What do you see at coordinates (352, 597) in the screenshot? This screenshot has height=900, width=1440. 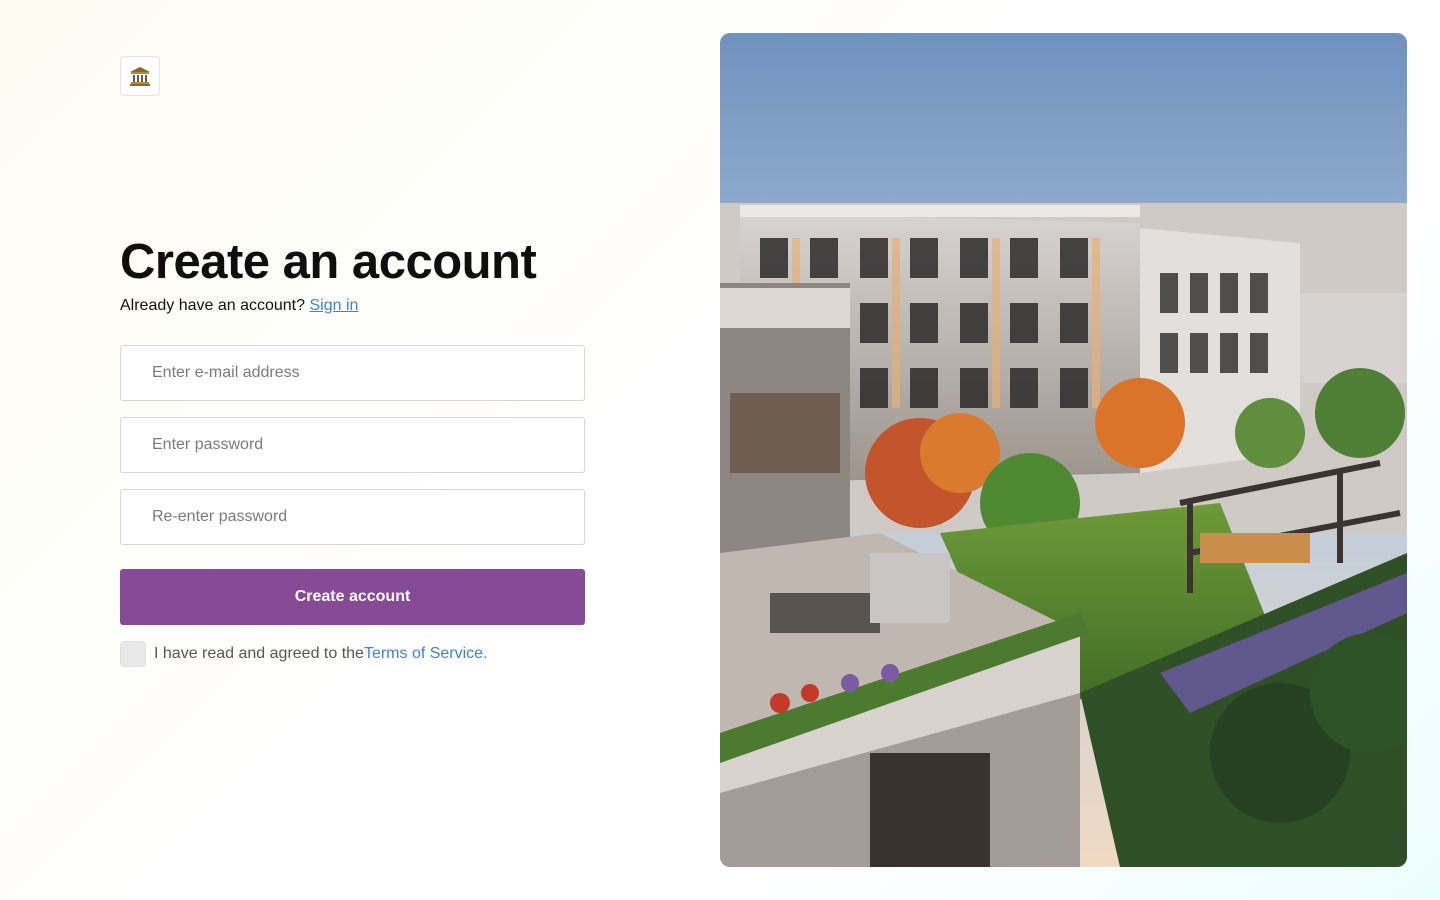 I see `create-account-button: Create account` at bounding box center [352, 597].